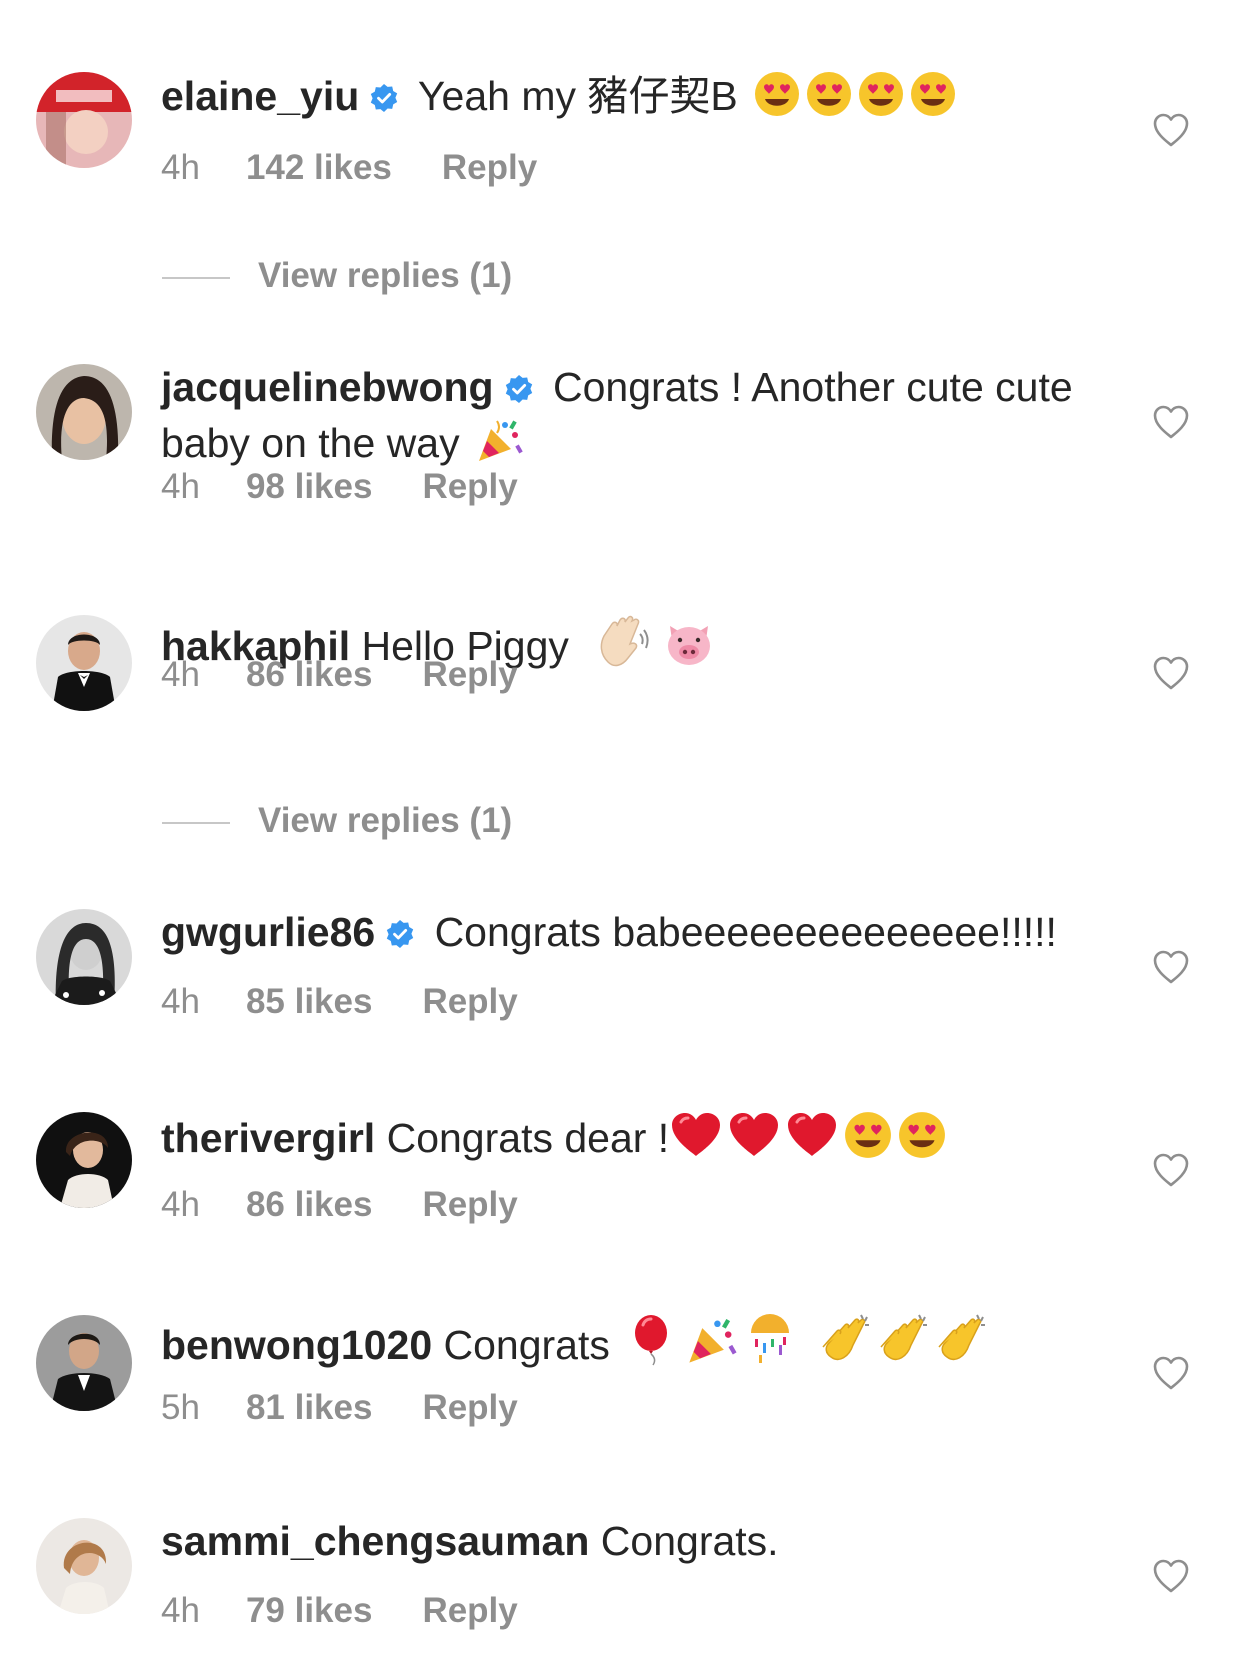 This screenshot has width=1242, height=1672. I want to click on comment-meta: 4h 85 likes Reply, so click(339, 1002).